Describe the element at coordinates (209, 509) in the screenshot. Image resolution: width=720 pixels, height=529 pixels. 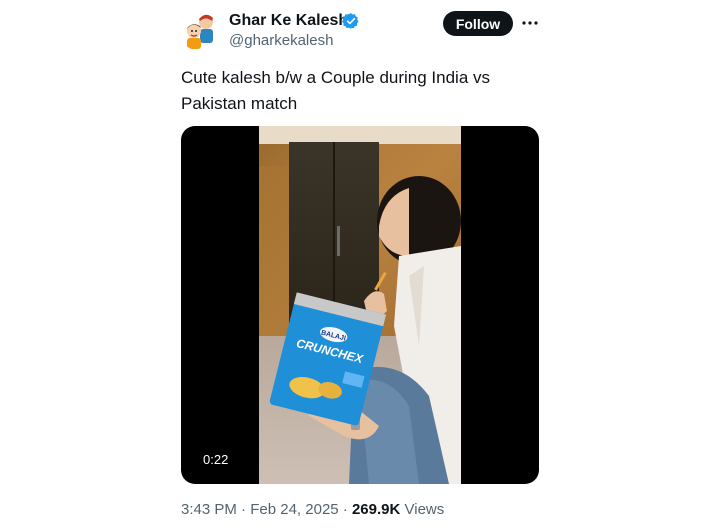
I see `tweet-time: 3:43 PM` at that location.